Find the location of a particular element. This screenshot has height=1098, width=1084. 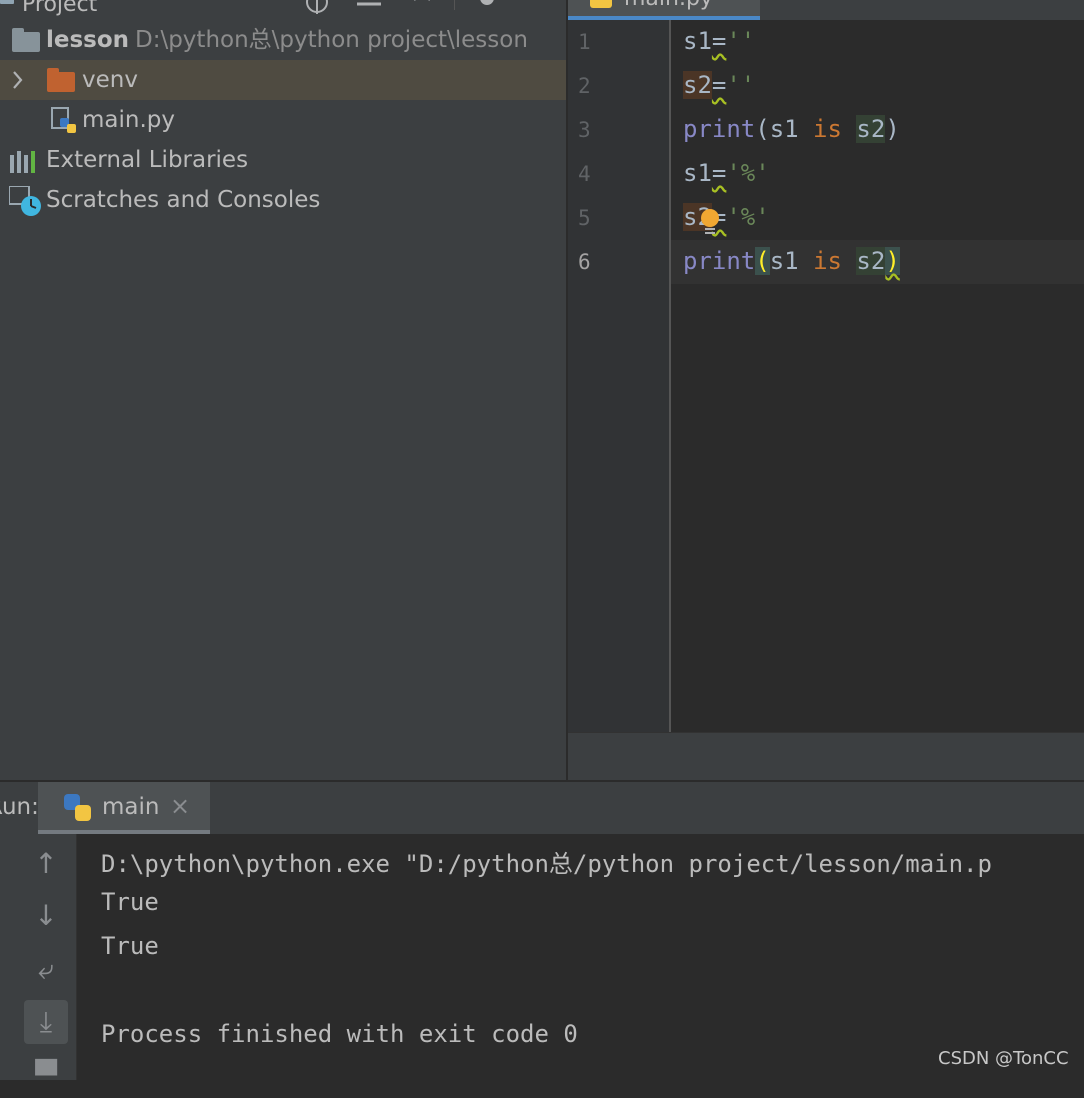

arrow-down-icon: ↓ is located at coordinates (46, 916).